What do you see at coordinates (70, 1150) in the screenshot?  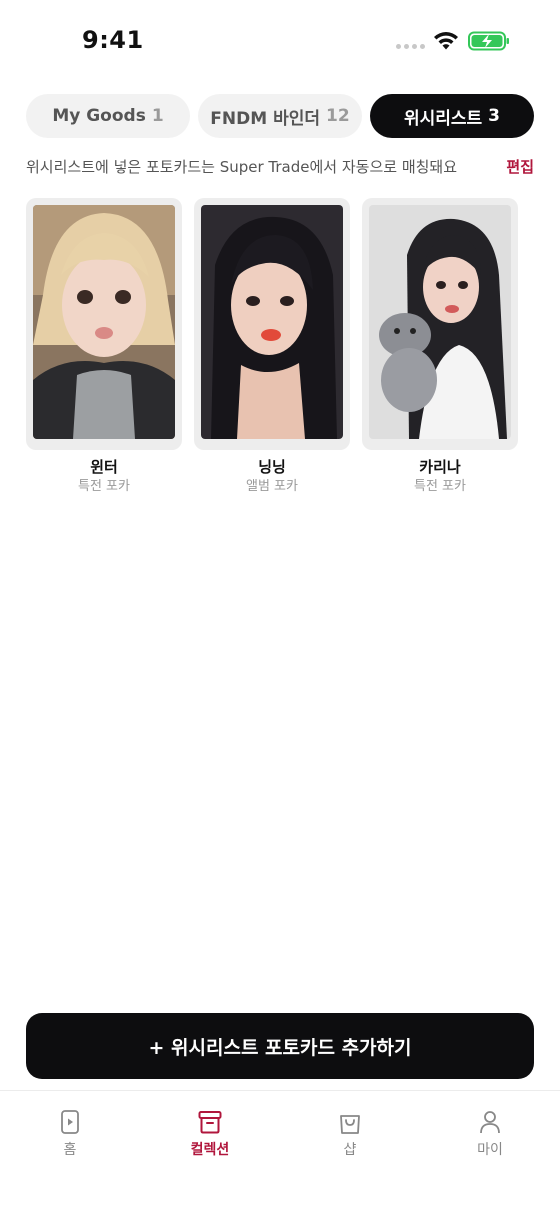 I see `nav-label: 홈` at bounding box center [70, 1150].